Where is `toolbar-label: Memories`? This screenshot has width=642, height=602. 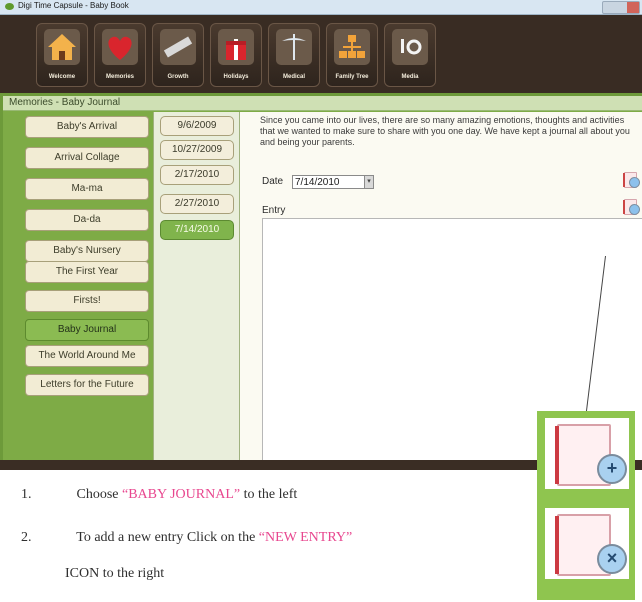
toolbar-label: Memories is located at coordinates (119, 77).